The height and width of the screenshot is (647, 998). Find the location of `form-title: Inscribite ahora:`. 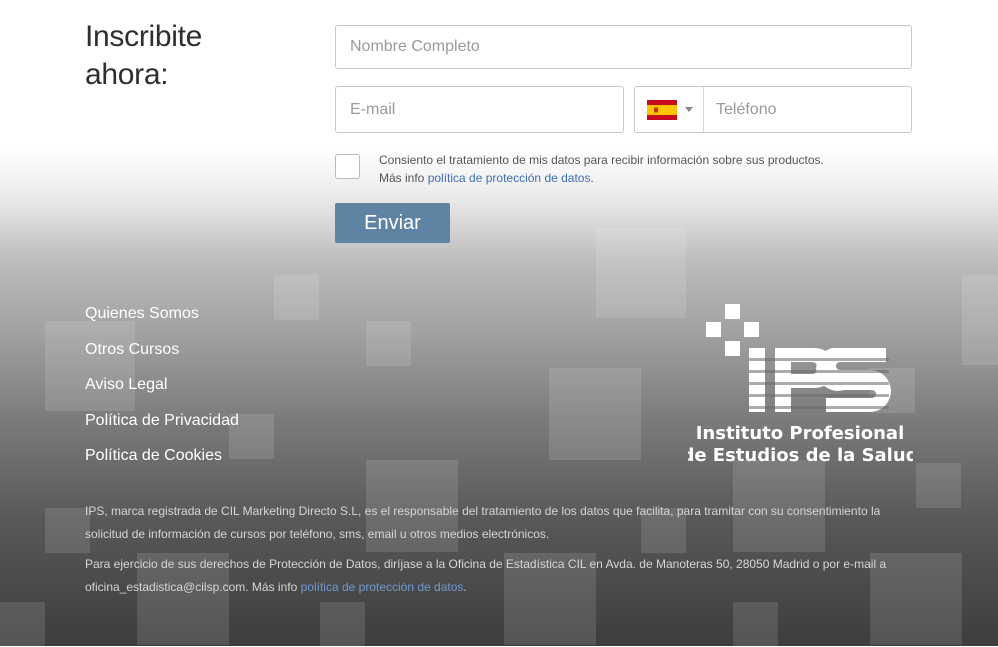

form-title: Inscribite ahora: is located at coordinates (144, 55).